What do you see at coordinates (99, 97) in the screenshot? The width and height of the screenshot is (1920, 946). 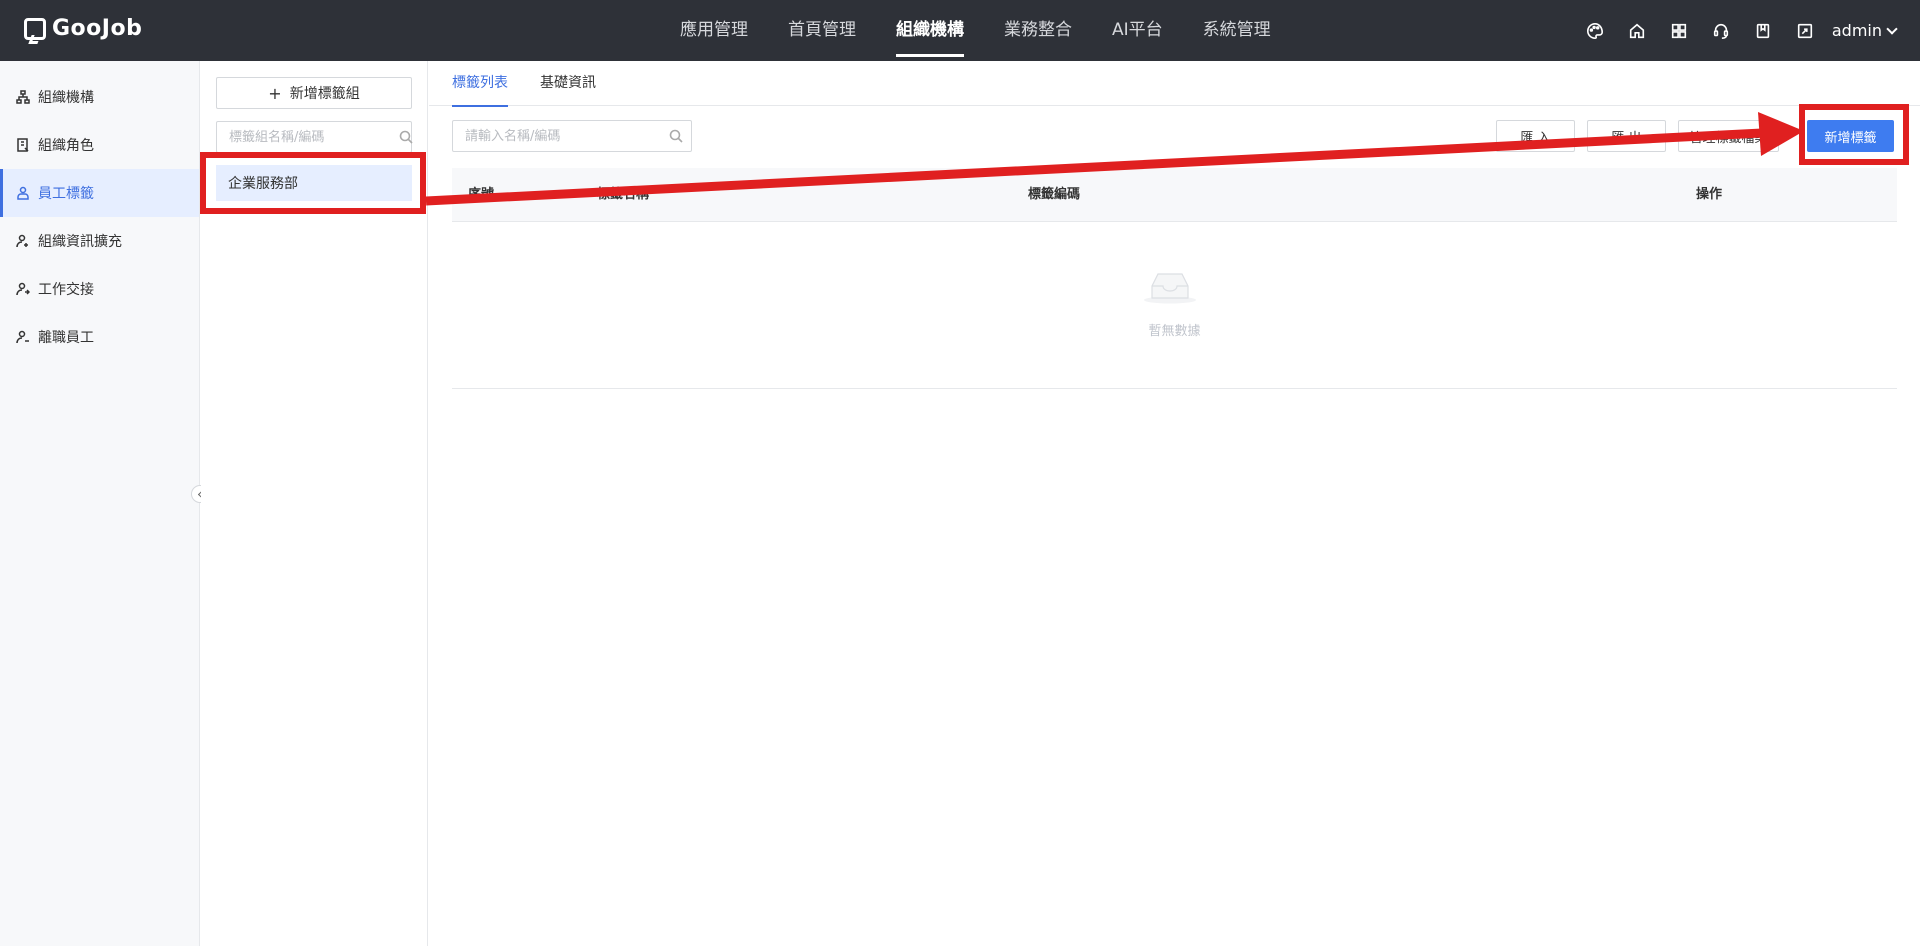 I see `sidebar-item-organization: 組織機構` at bounding box center [99, 97].